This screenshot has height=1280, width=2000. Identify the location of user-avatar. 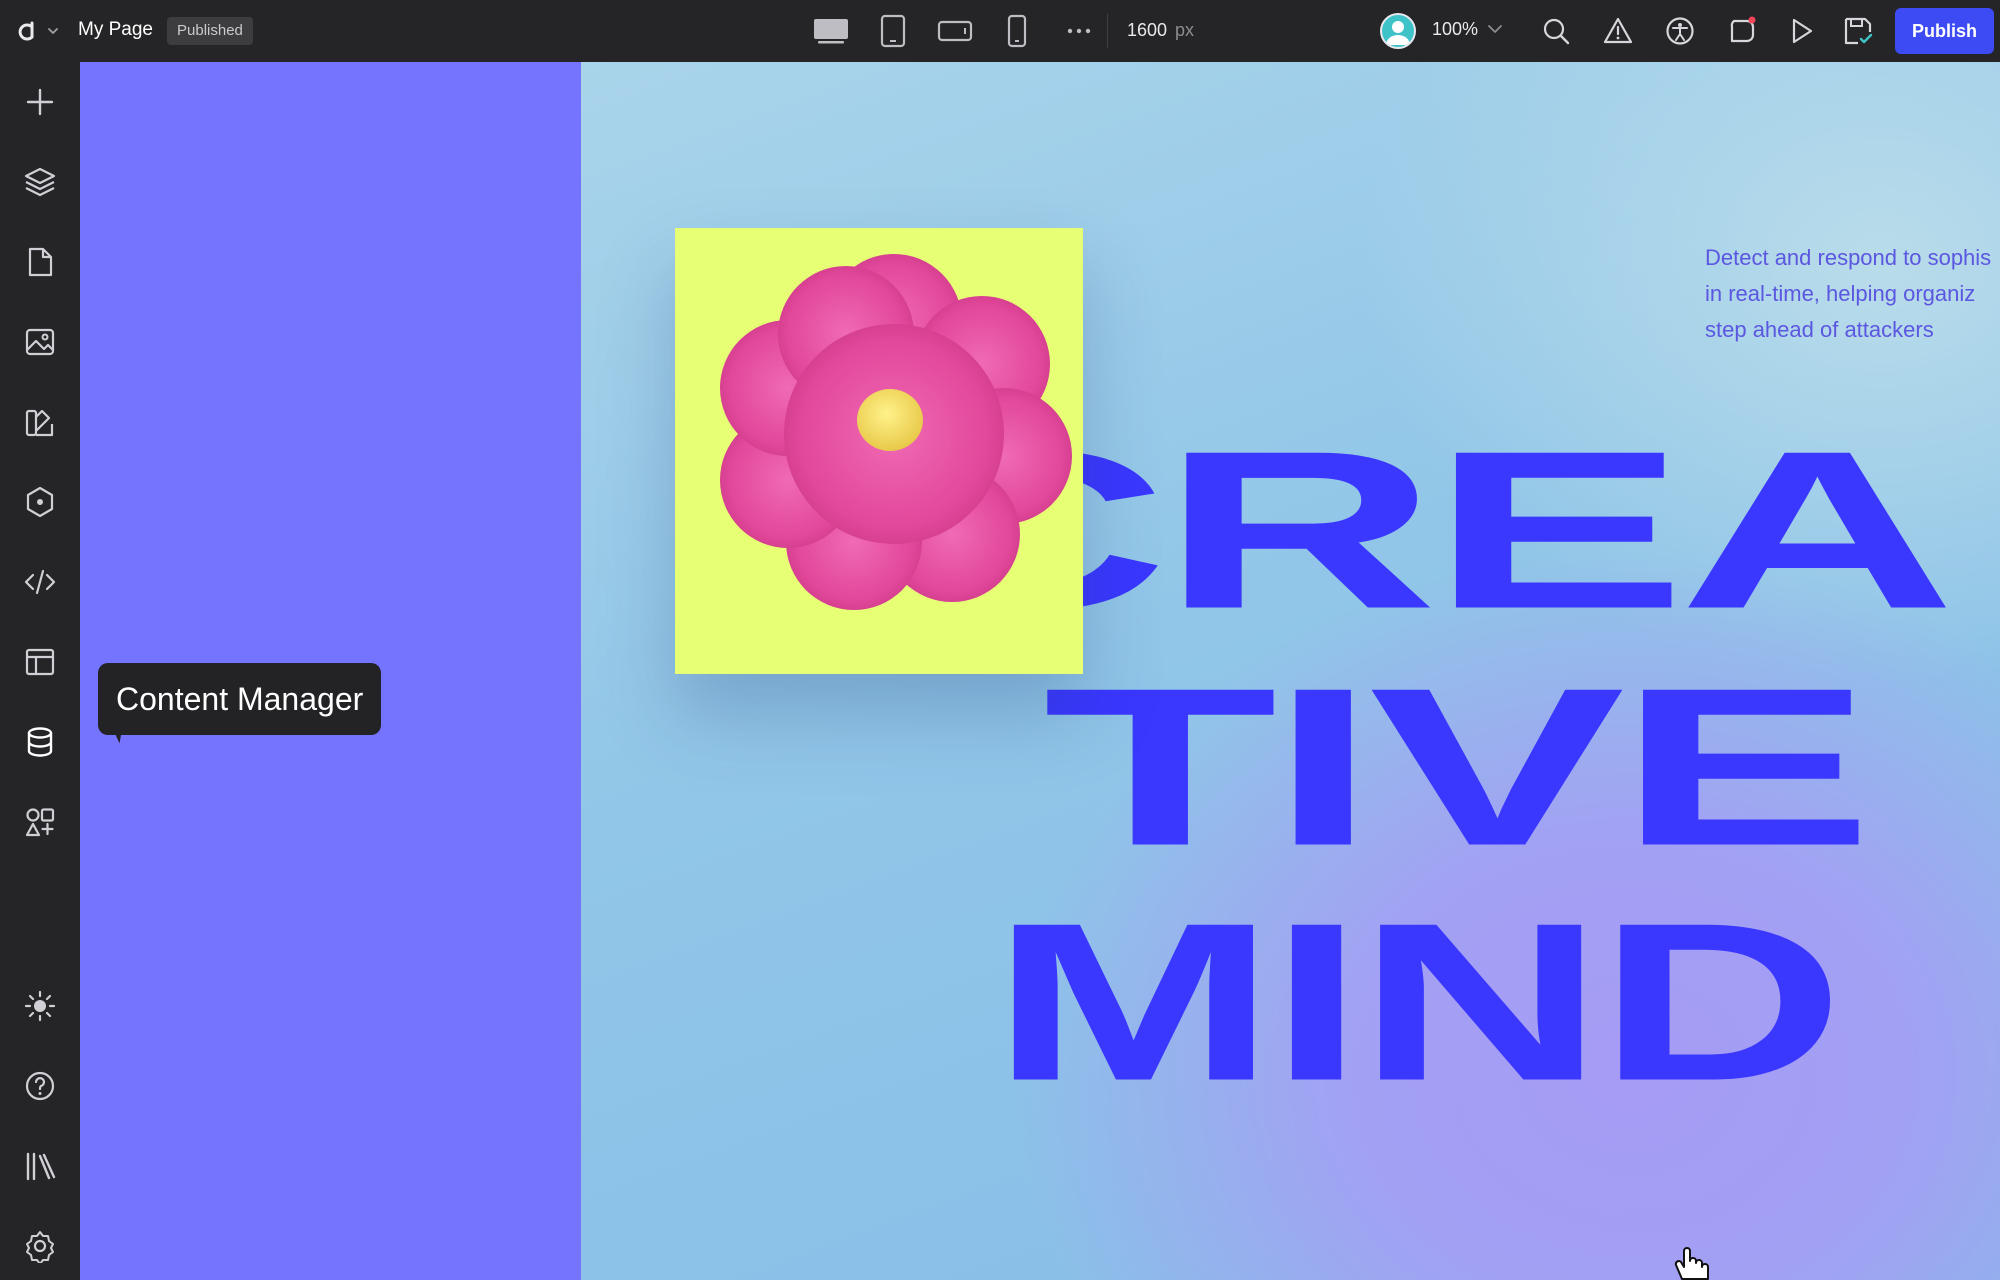
(1398, 31).